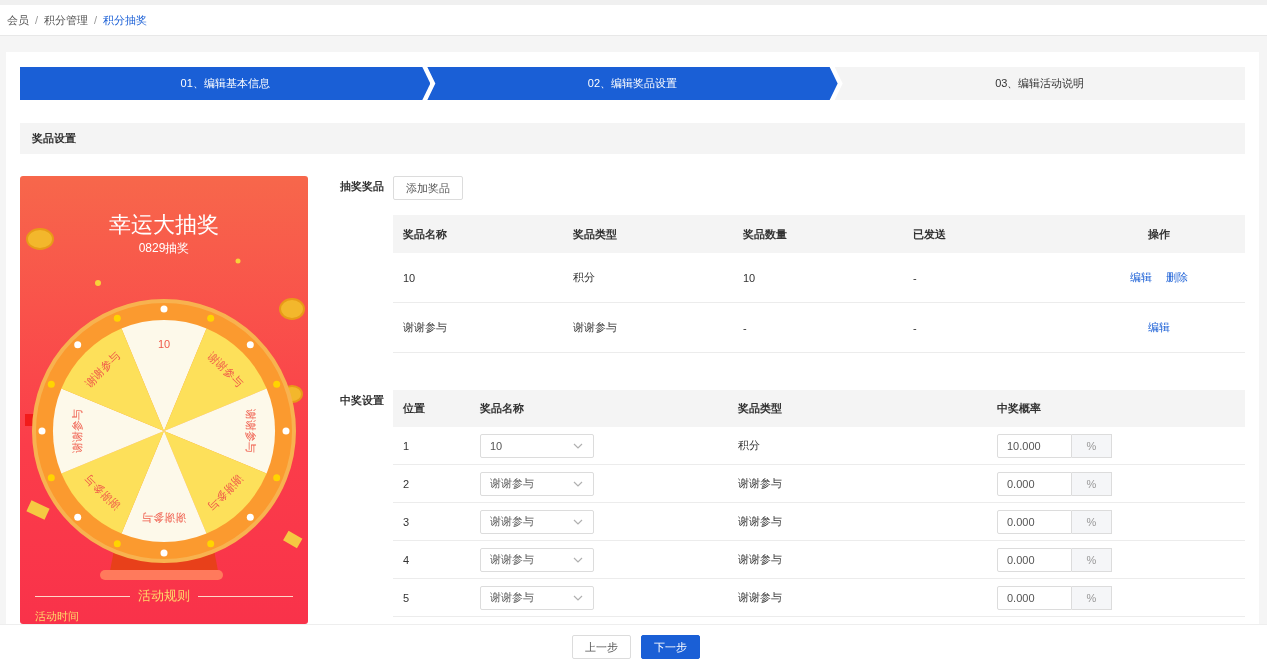 The image size is (1267, 659). I want to click on field-label: 中奖设置, so click(362, 400).